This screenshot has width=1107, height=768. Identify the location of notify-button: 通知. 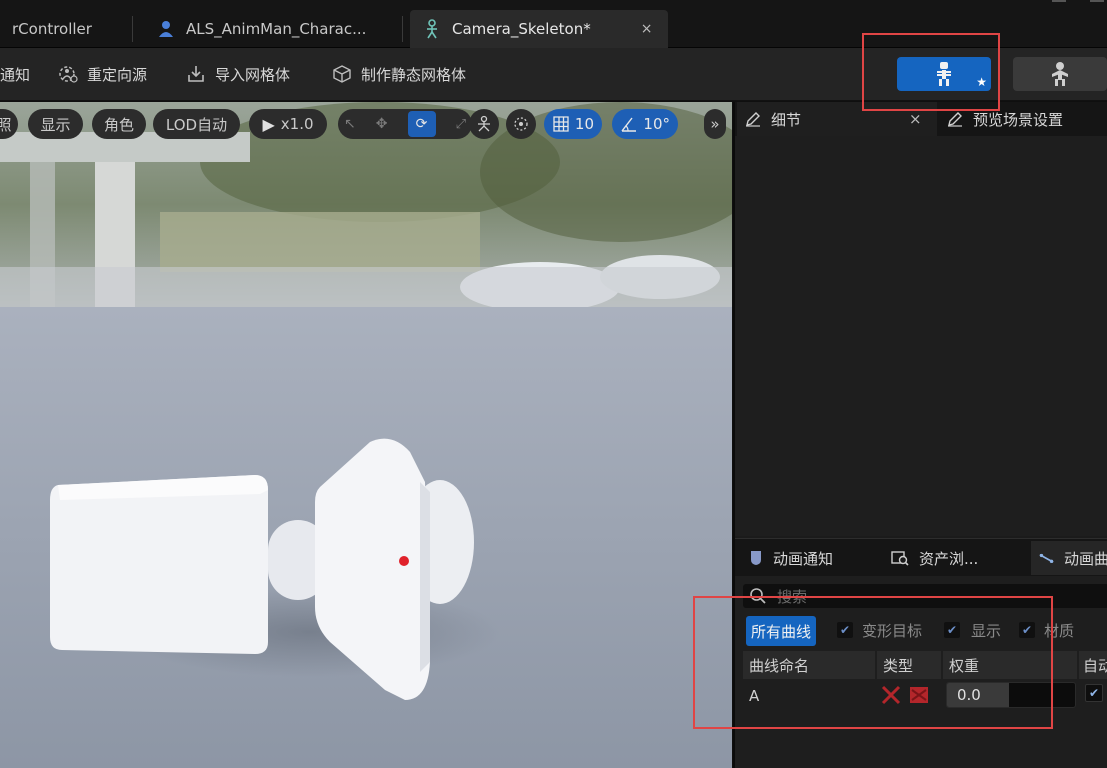
(15, 74).